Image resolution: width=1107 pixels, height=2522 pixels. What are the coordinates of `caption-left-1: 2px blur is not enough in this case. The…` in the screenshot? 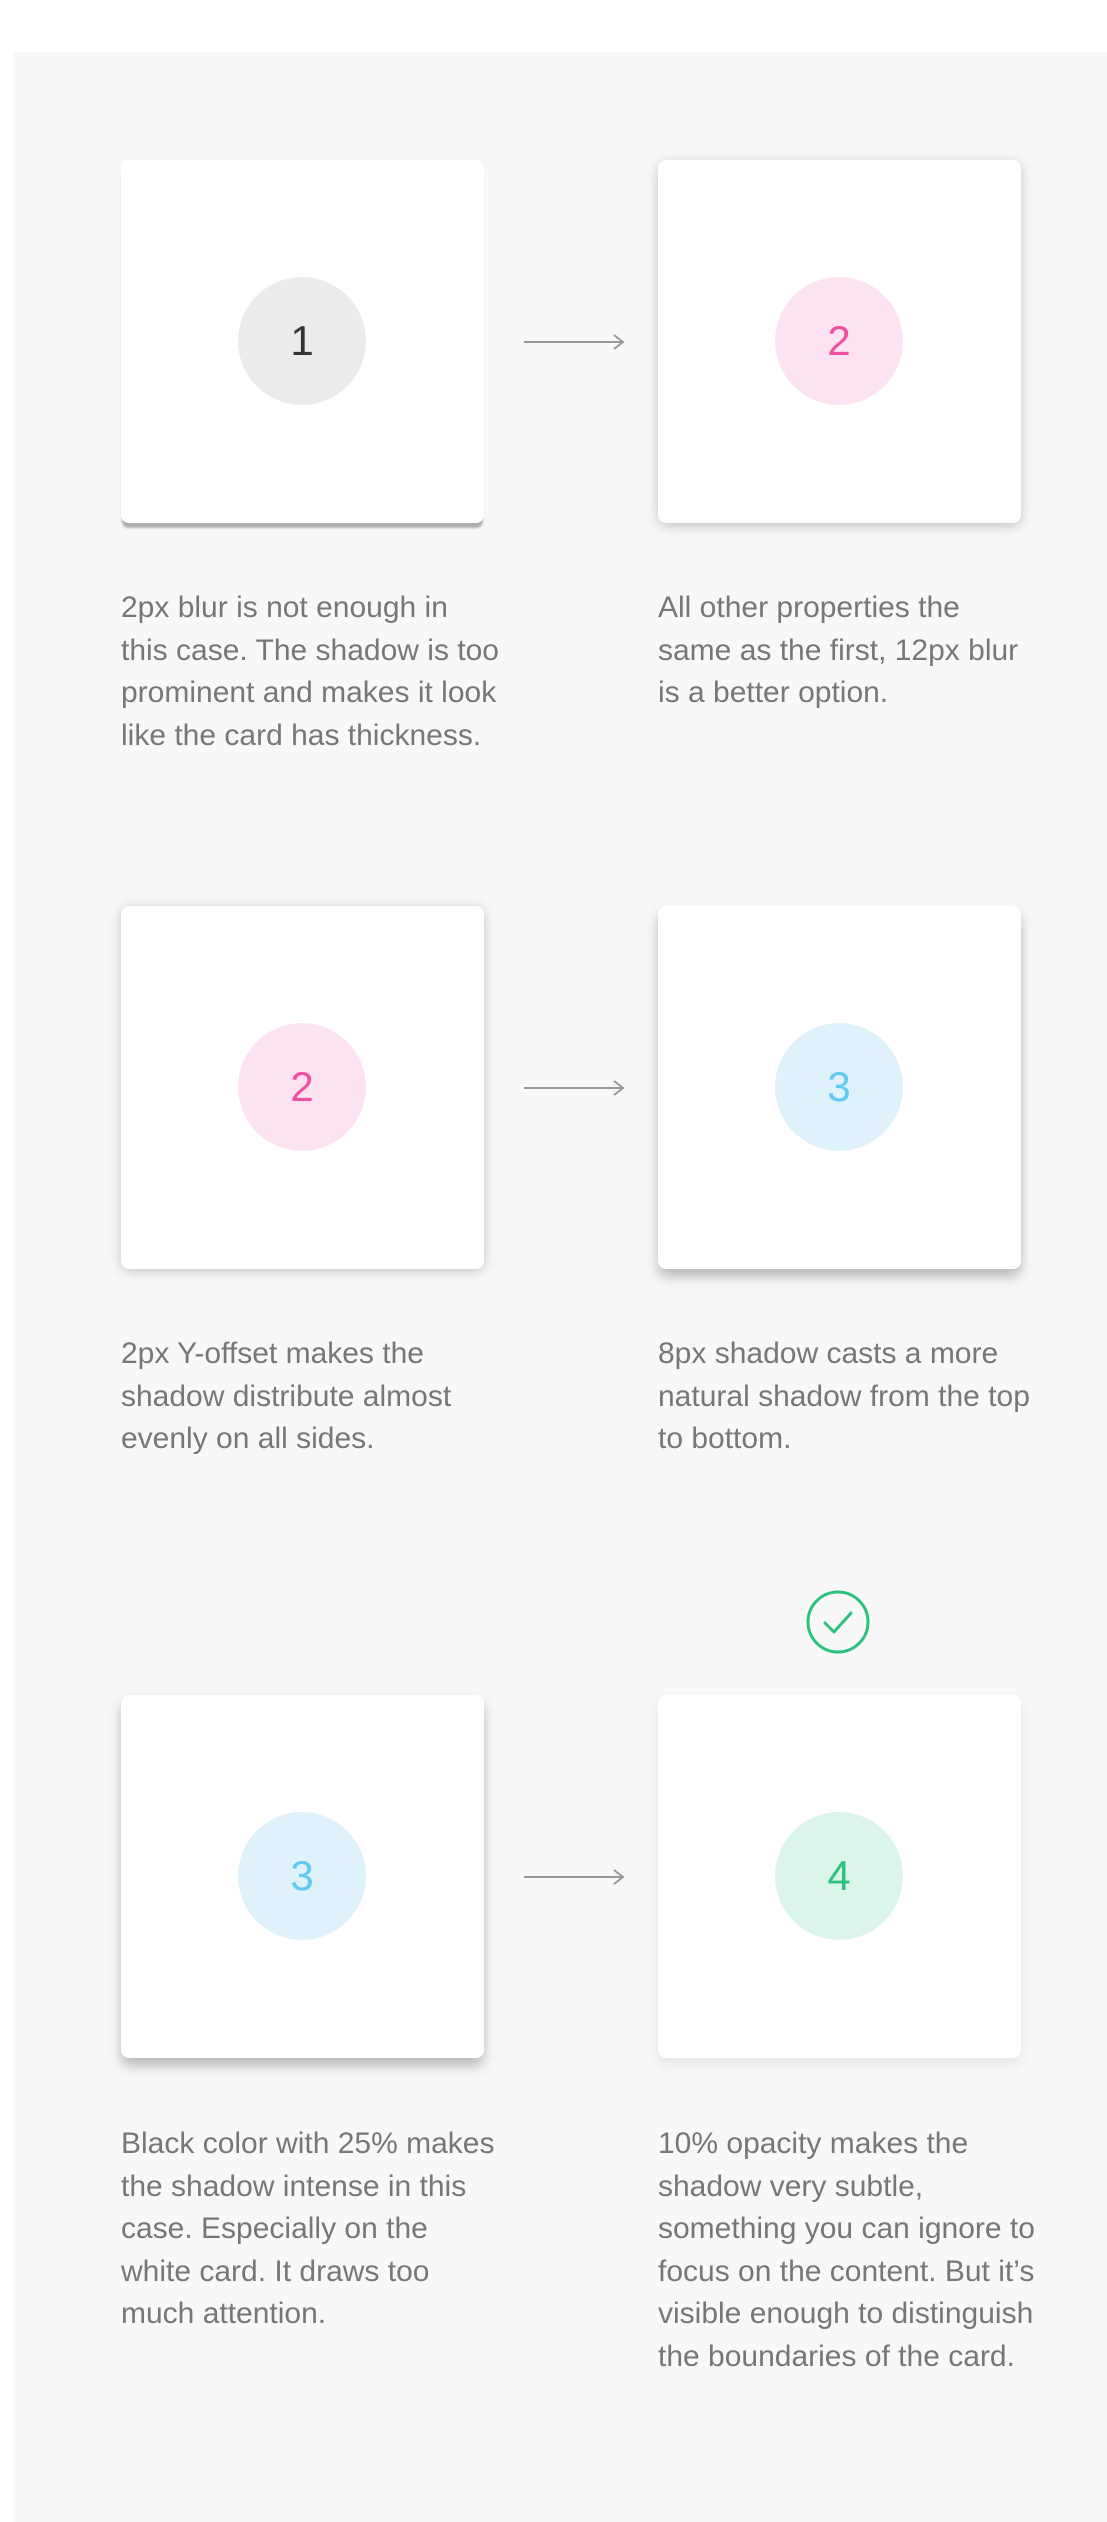 It's located at (310, 671).